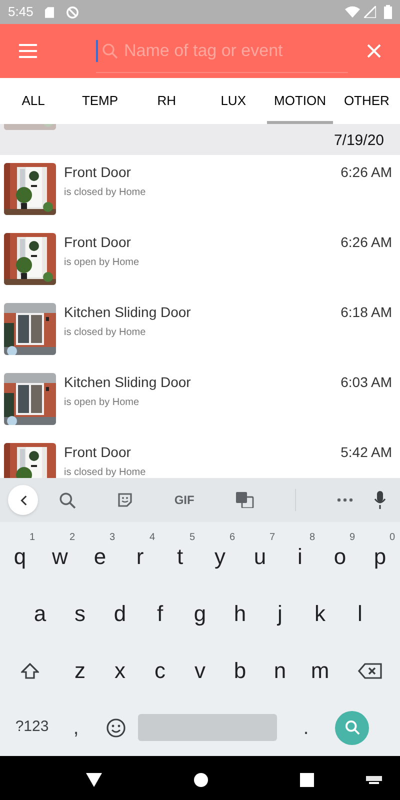 The image size is (400, 800). What do you see at coordinates (272, 538) in the screenshot?
I see `key-hint: 7` at bounding box center [272, 538].